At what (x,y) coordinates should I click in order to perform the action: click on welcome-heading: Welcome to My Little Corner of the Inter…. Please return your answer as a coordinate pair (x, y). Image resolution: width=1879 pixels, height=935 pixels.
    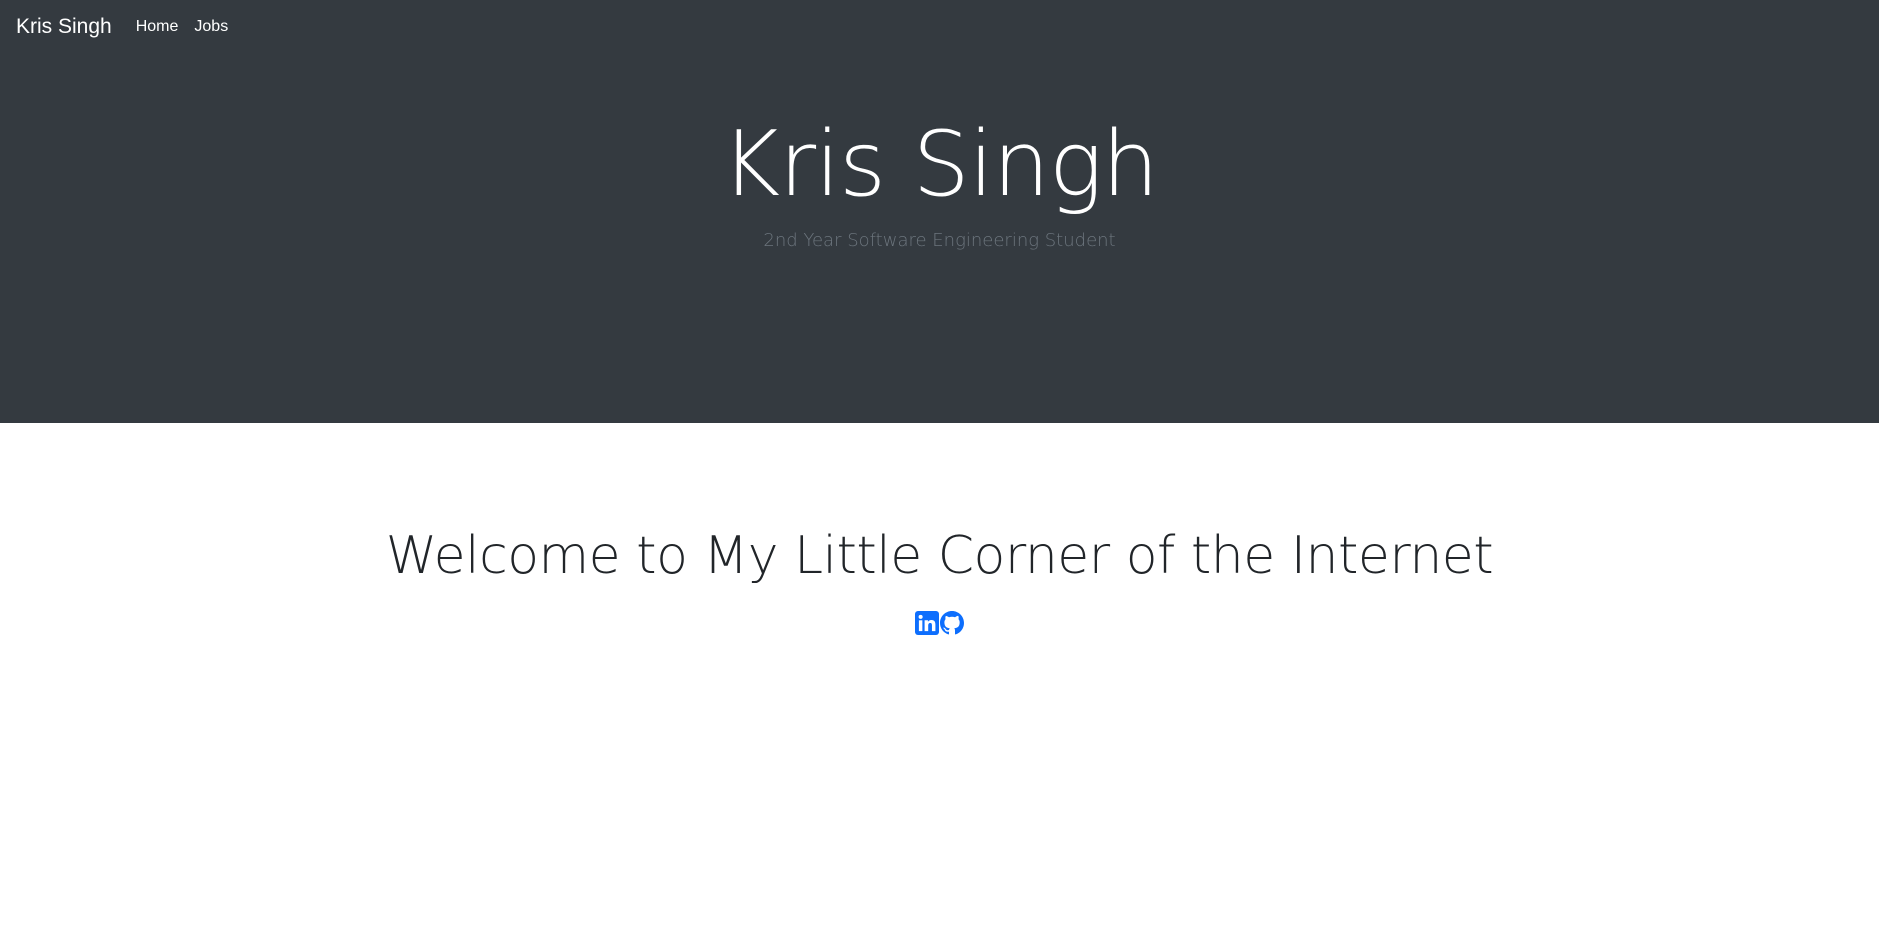
    Looking at the image, I should click on (939, 556).